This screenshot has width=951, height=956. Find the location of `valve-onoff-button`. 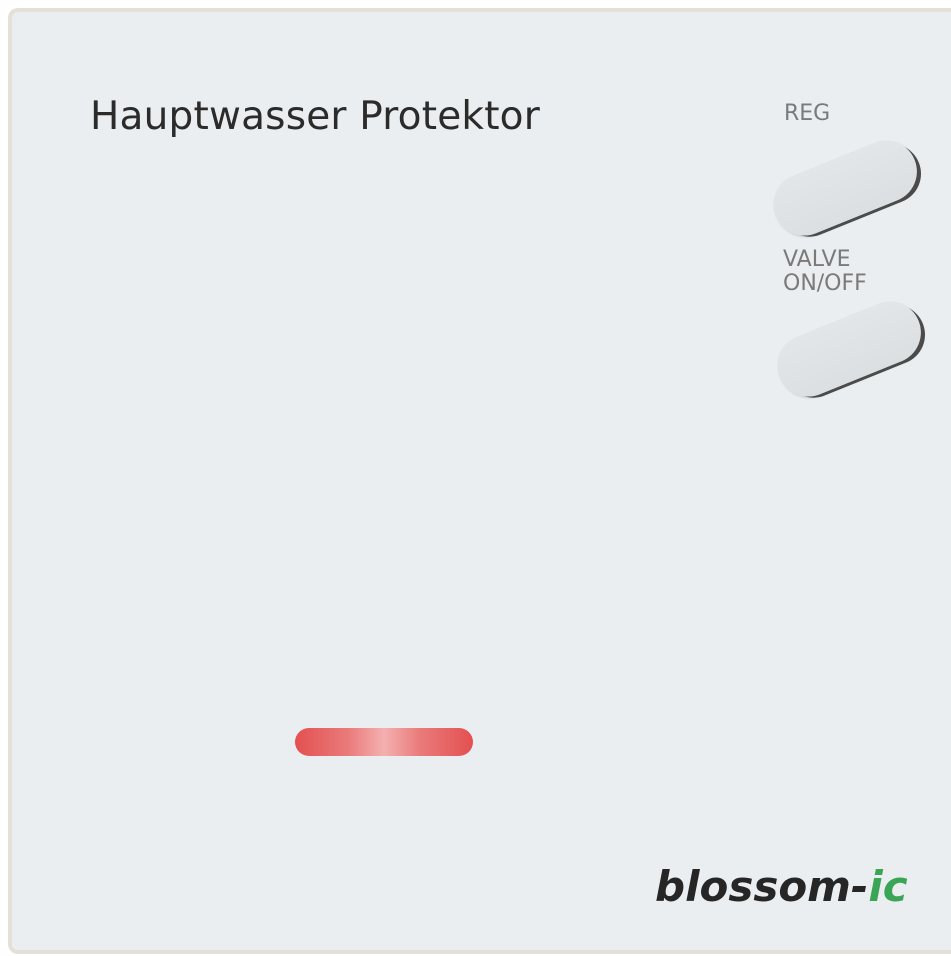

valve-onoff-button is located at coordinates (849, 349).